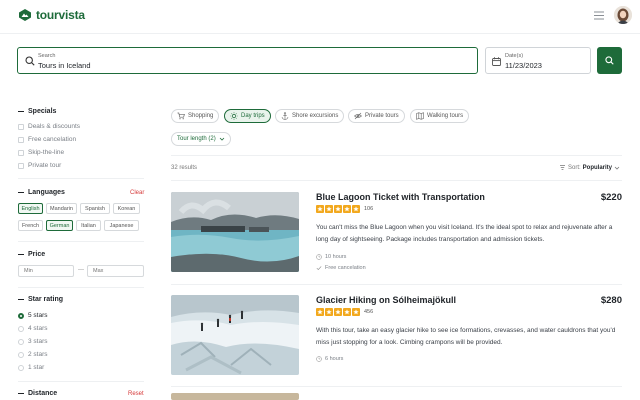 This screenshot has height=400, width=640. Describe the element at coordinates (235, 396) in the screenshot. I see `tour-image-partial` at that location.